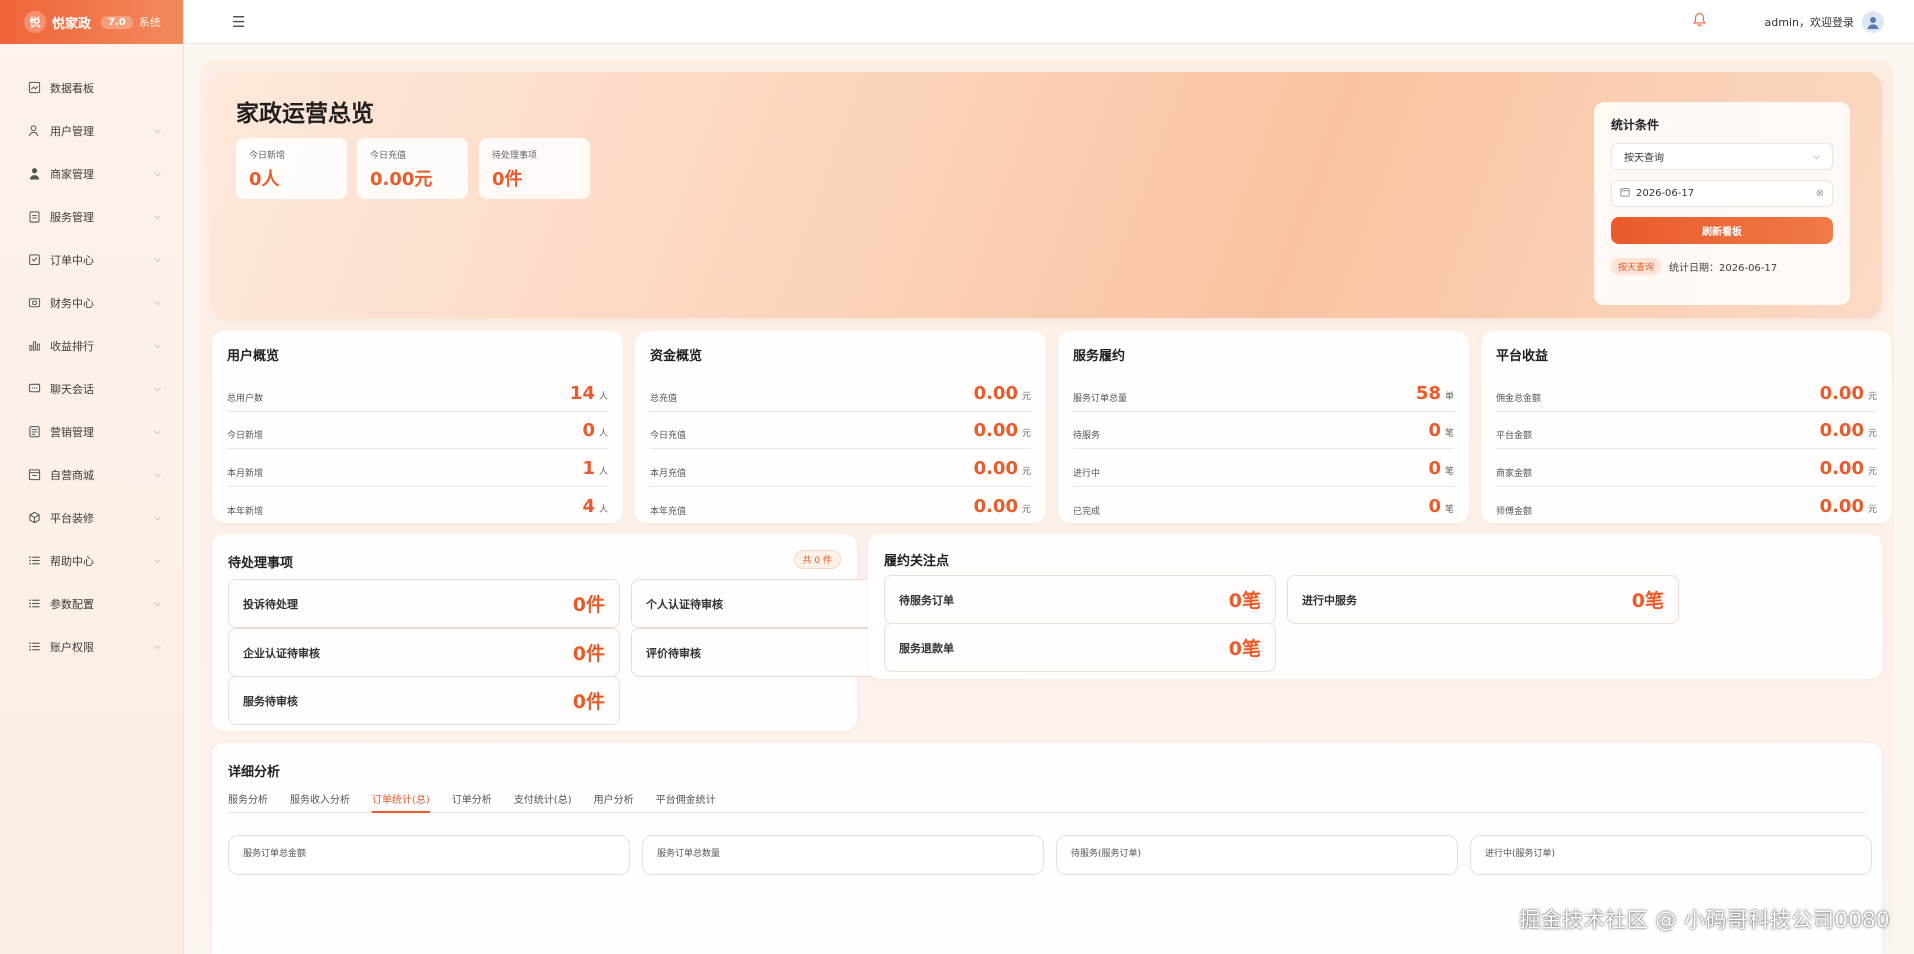 This screenshot has height=954, width=1914. I want to click on bell-icon, so click(1699, 21).